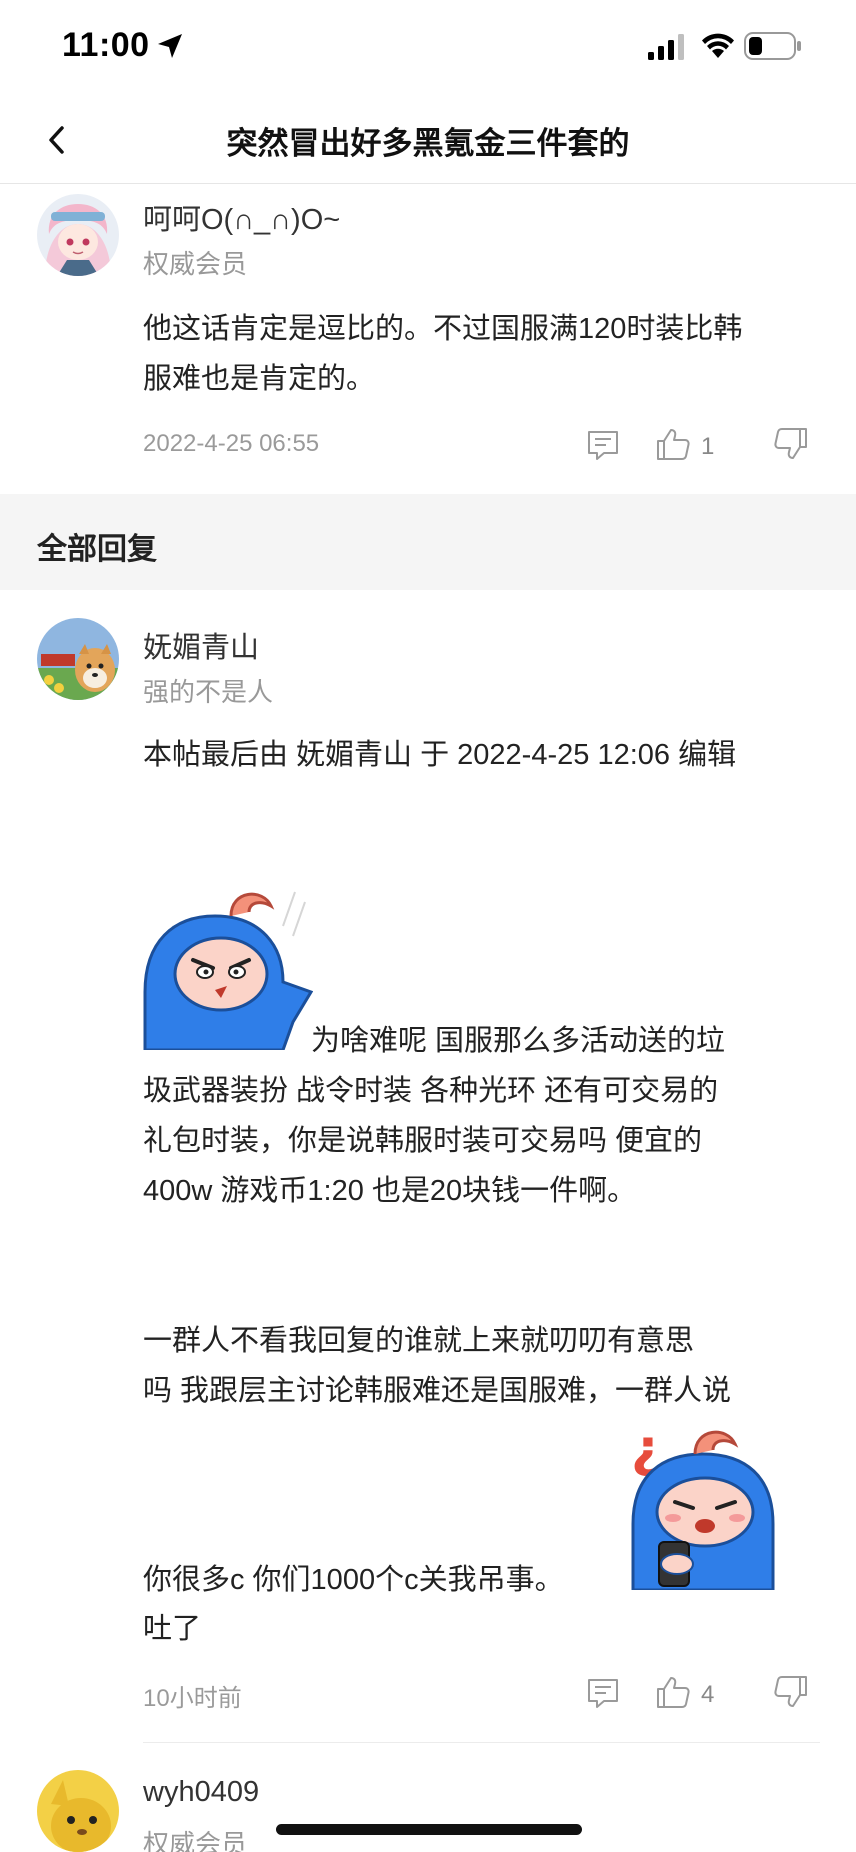 This screenshot has width=856, height=1852. What do you see at coordinates (772, 46) in the screenshot?
I see `battery-icon` at bounding box center [772, 46].